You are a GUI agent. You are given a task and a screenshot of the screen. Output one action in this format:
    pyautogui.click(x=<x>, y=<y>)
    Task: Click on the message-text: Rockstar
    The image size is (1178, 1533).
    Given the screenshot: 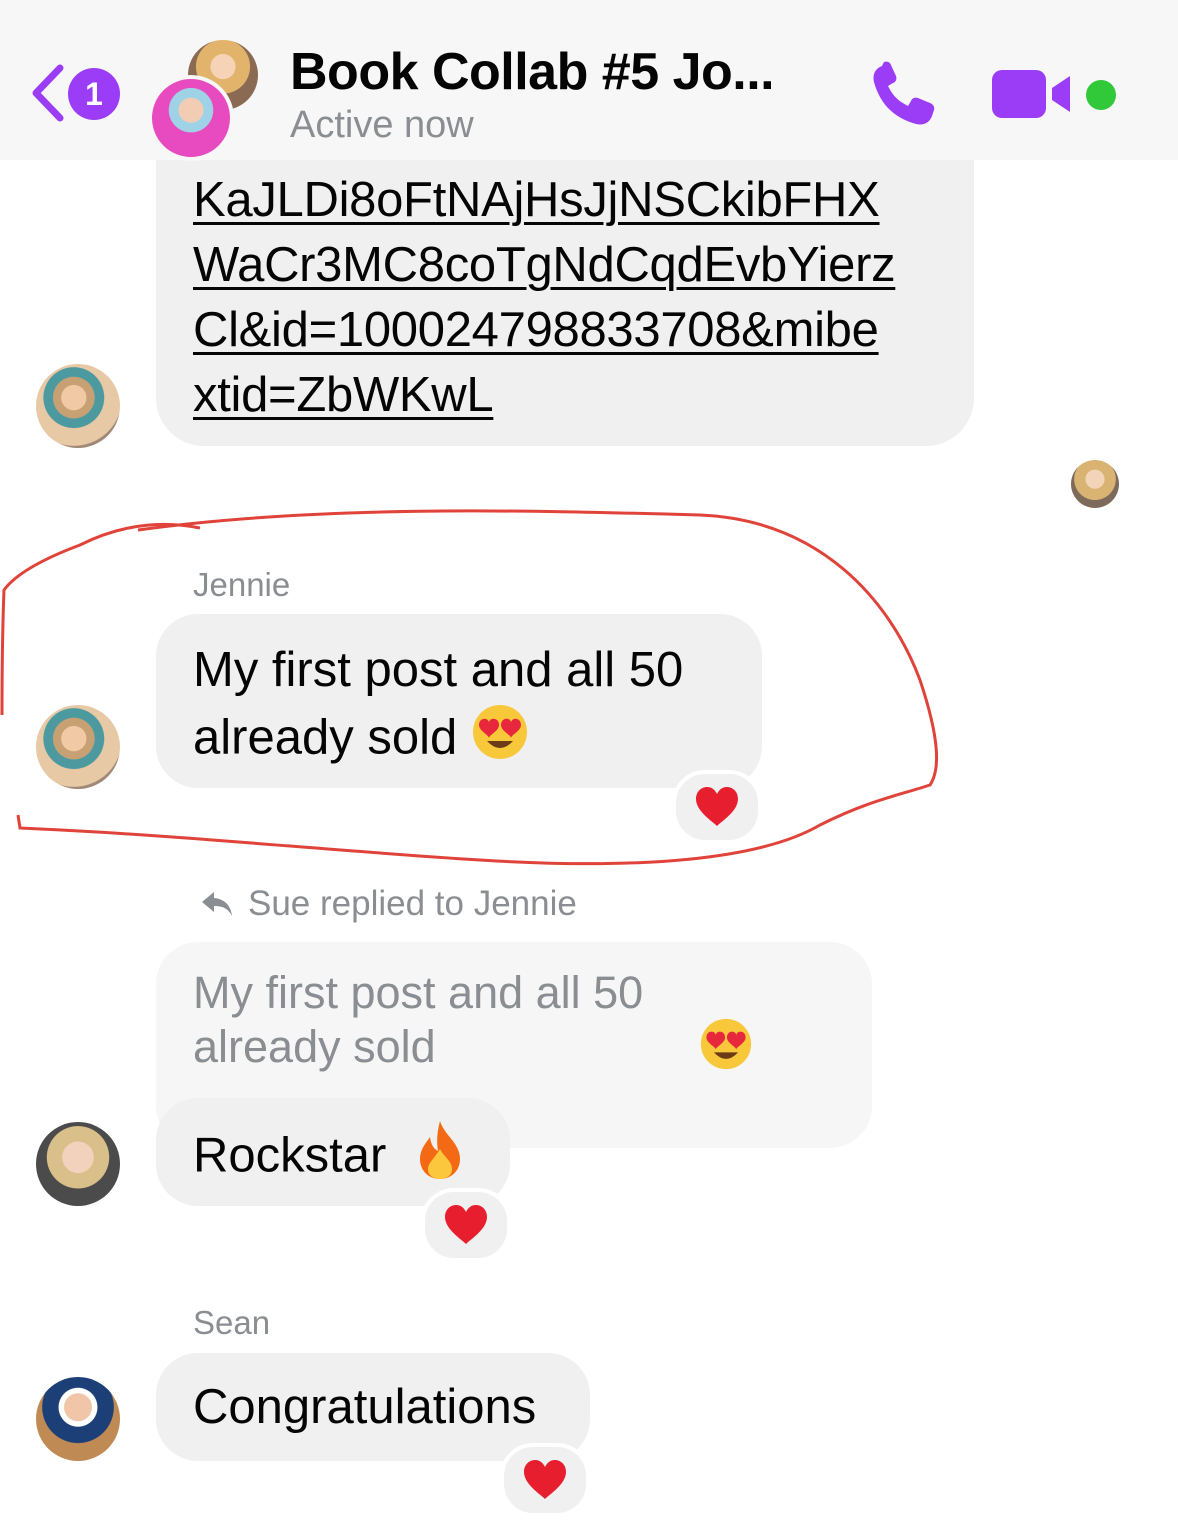 What is the action you would take?
    pyautogui.click(x=290, y=1155)
    